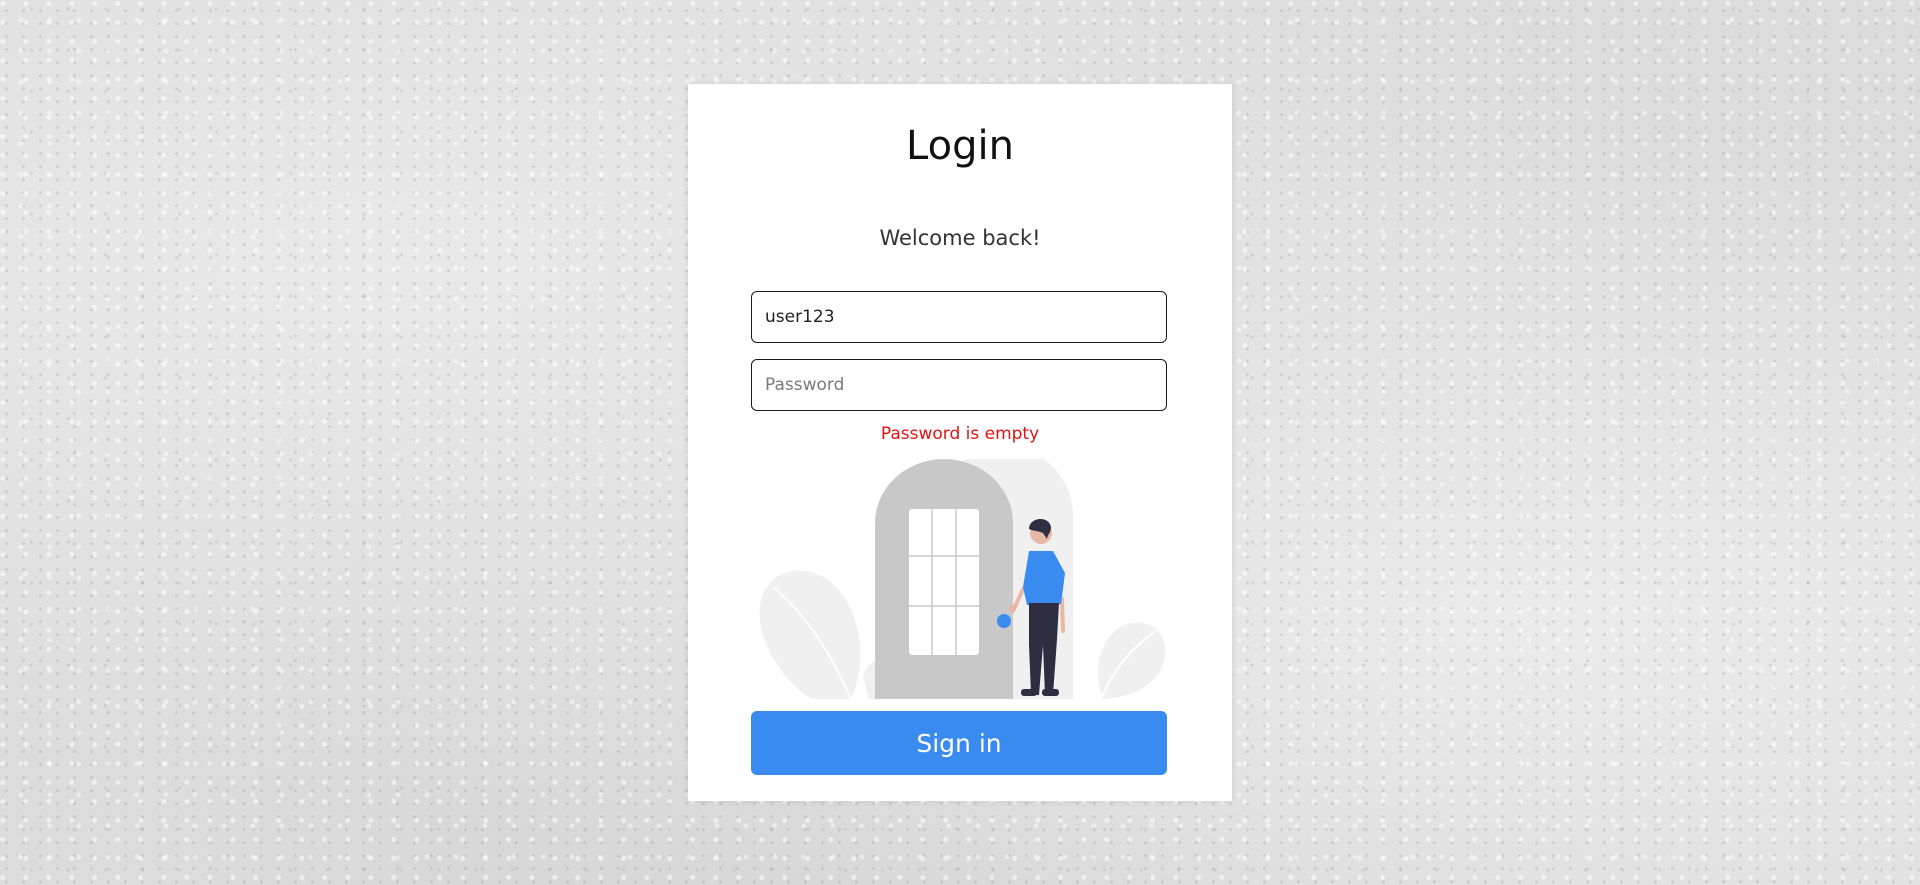 The height and width of the screenshot is (885, 1920). Describe the element at coordinates (960, 146) in the screenshot. I see `page-title: Login` at that location.